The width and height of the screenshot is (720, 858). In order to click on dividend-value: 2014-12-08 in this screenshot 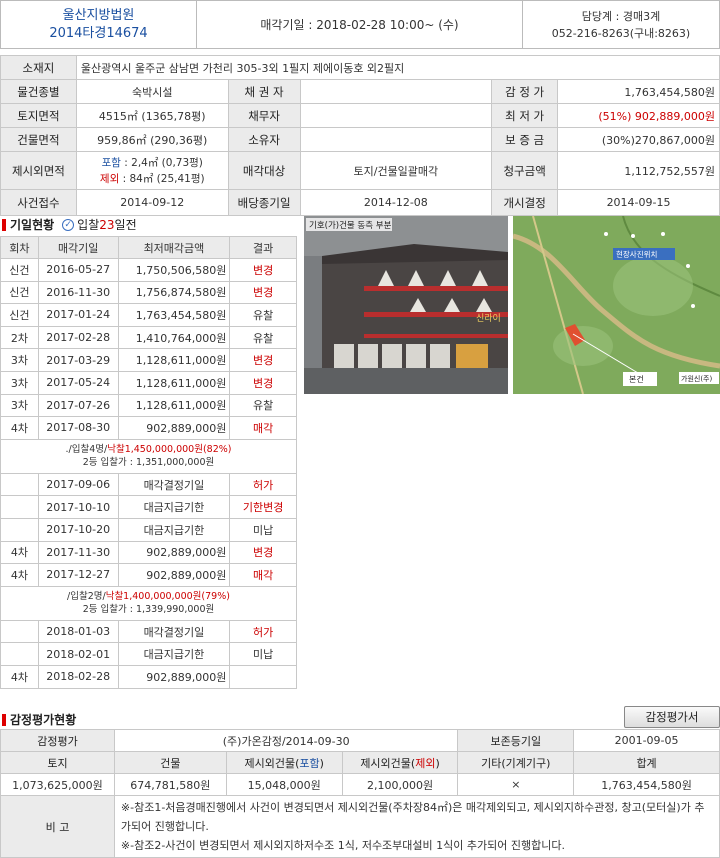, I will do `click(396, 202)`.